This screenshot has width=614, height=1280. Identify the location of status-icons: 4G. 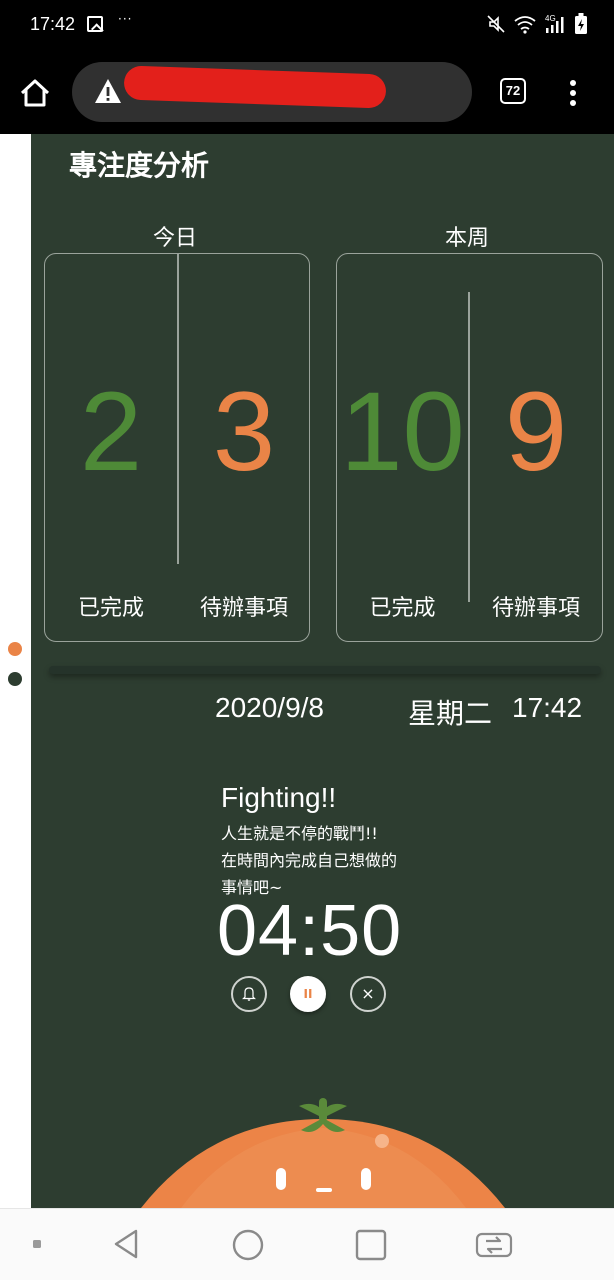
(537, 24).